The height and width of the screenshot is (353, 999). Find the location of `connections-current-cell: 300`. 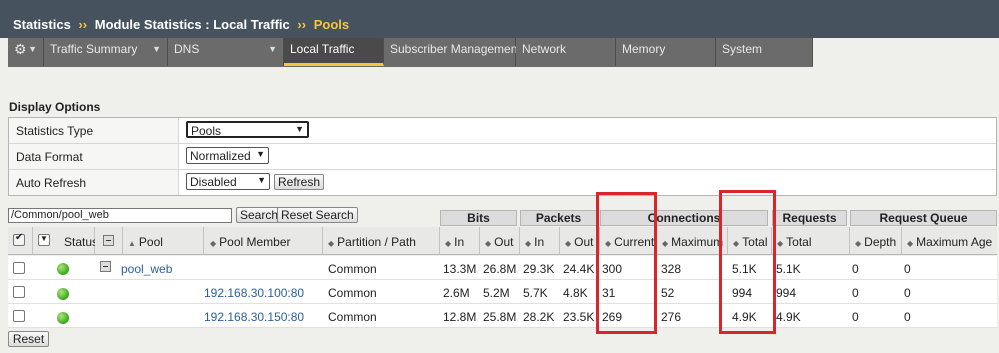

connections-current-cell: 300 is located at coordinates (612, 269).